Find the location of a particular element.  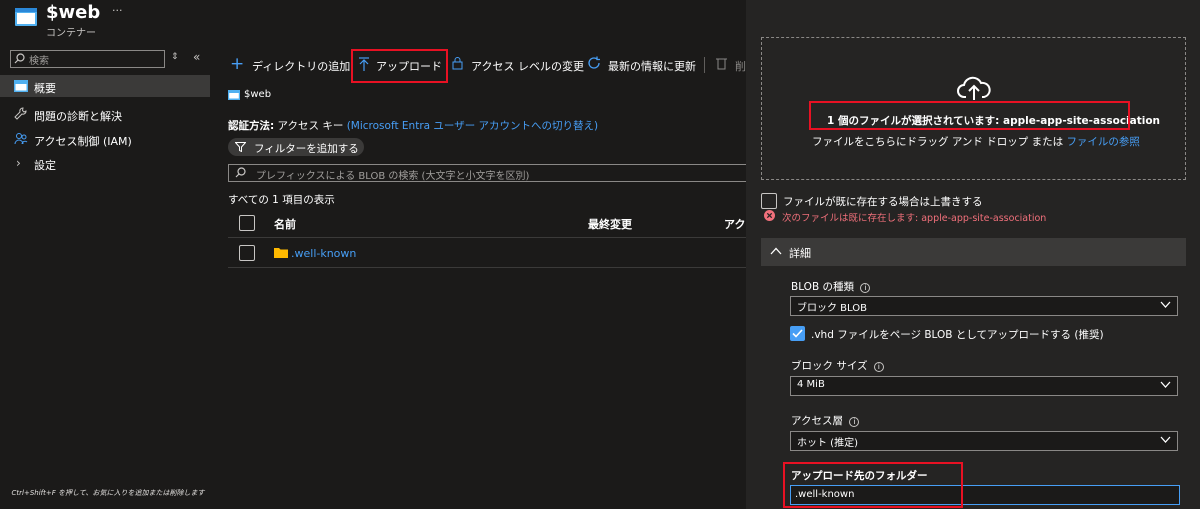

selected-file-highlight is located at coordinates (969, 115).